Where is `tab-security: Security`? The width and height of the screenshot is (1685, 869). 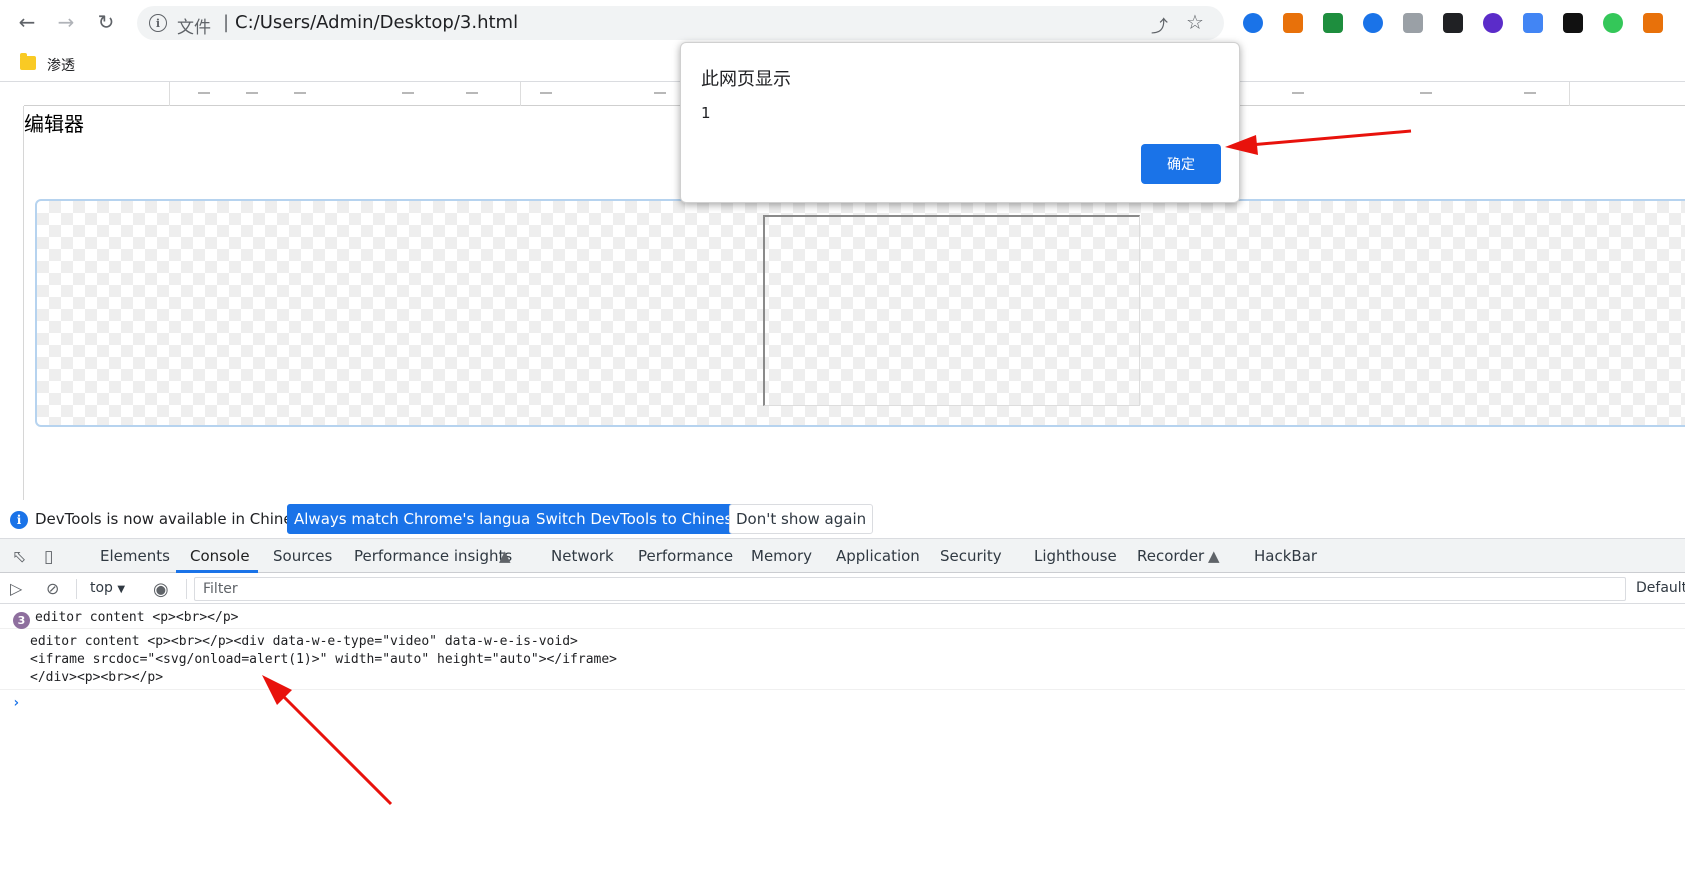
tab-security: Security is located at coordinates (971, 556).